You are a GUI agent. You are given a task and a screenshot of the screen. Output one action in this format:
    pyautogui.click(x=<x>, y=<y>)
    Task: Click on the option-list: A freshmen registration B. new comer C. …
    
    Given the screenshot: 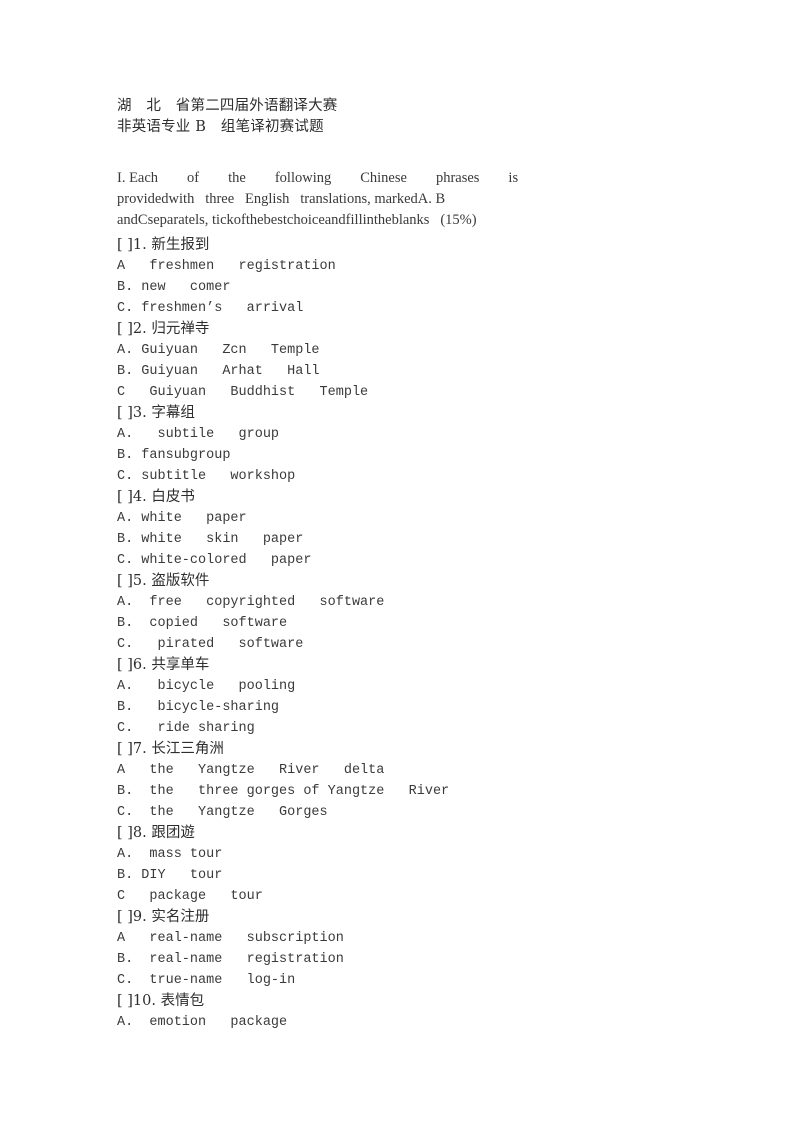 What is the action you would take?
    pyautogui.click(x=405, y=287)
    